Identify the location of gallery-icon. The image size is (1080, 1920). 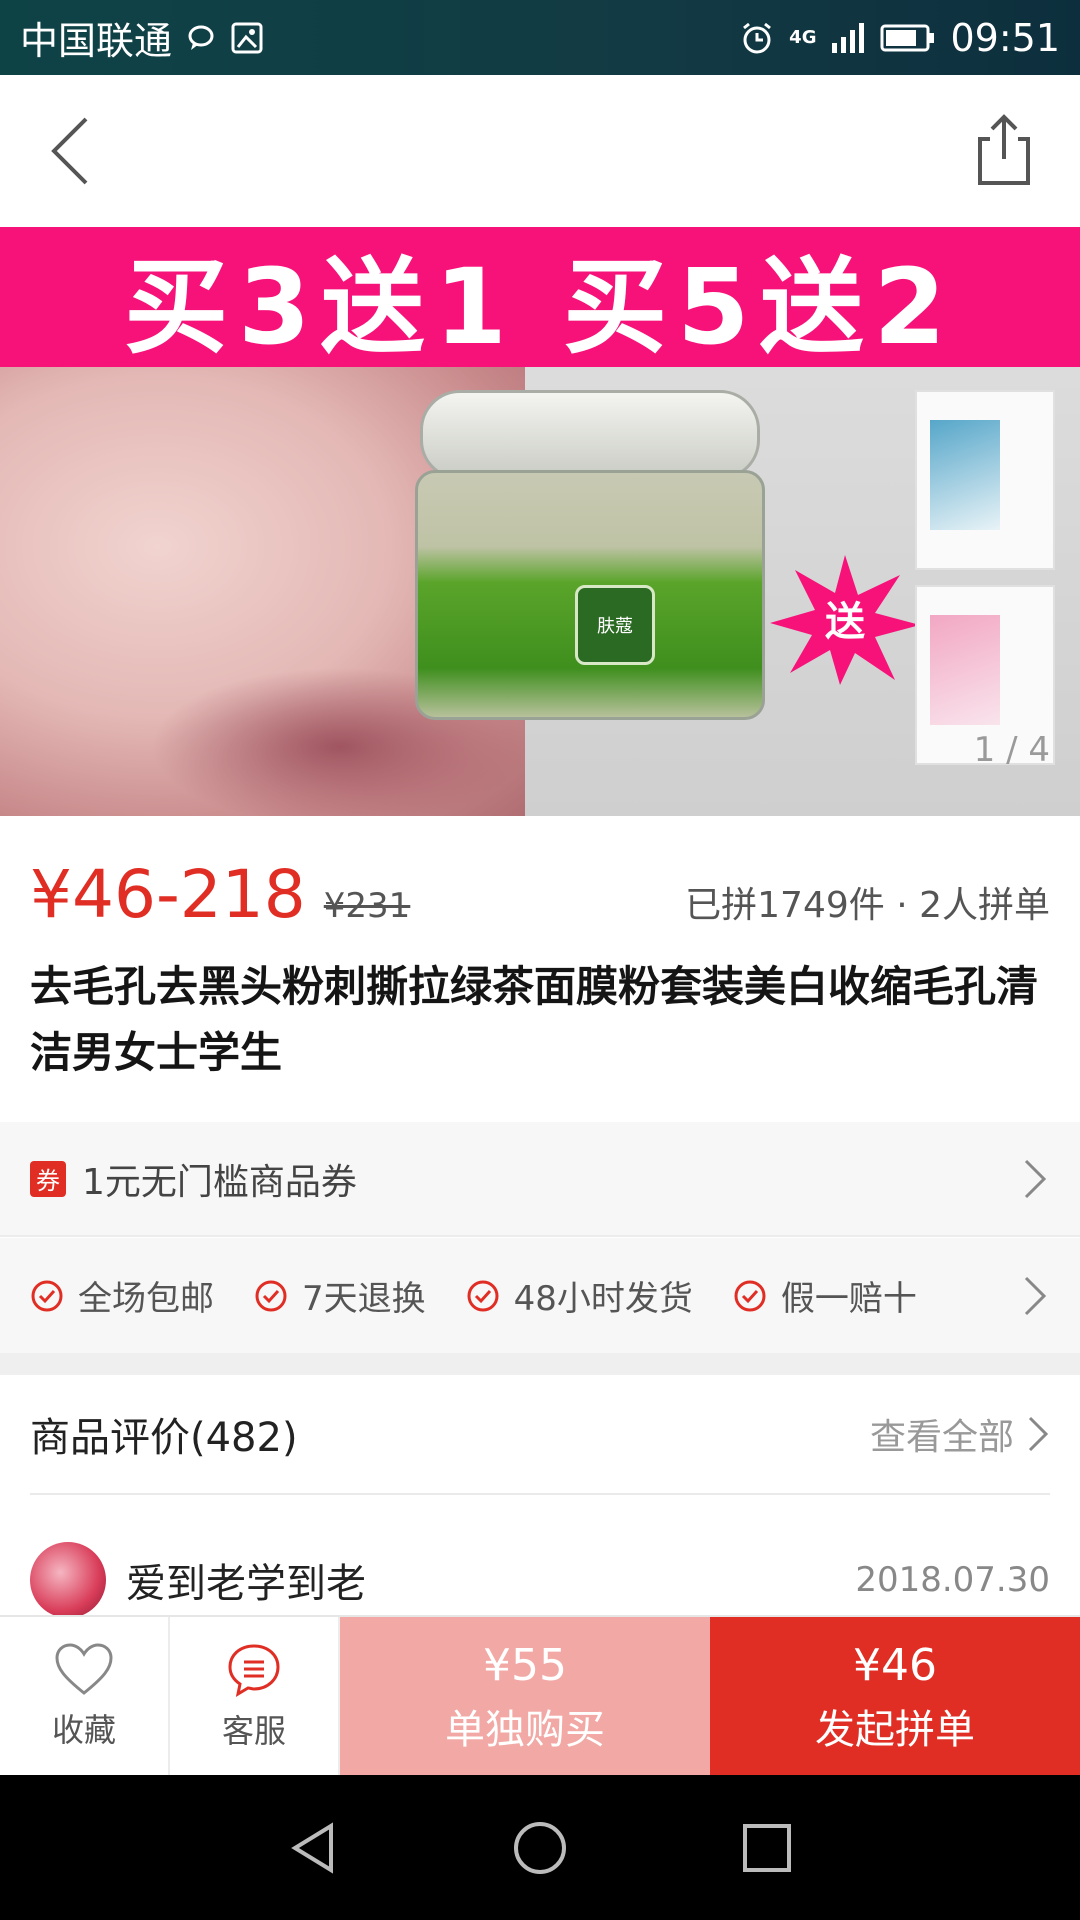
(247, 38).